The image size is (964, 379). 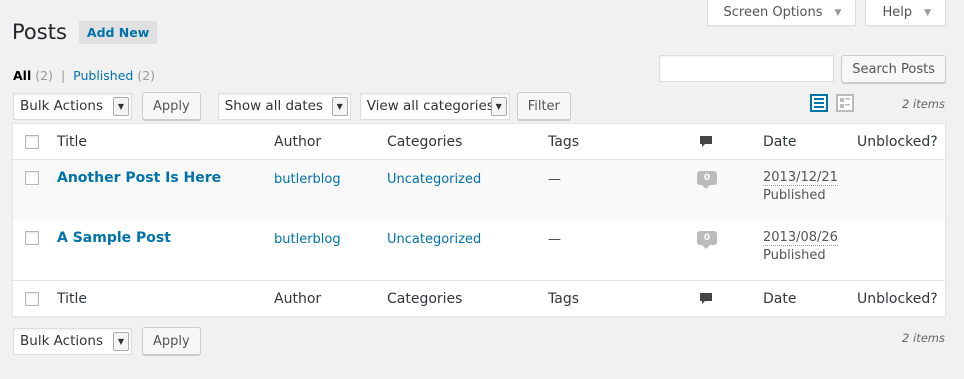 What do you see at coordinates (773, 12) in the screenshot?
I see `screen-options-label: Screen Options` at bounding box center [773, 12].